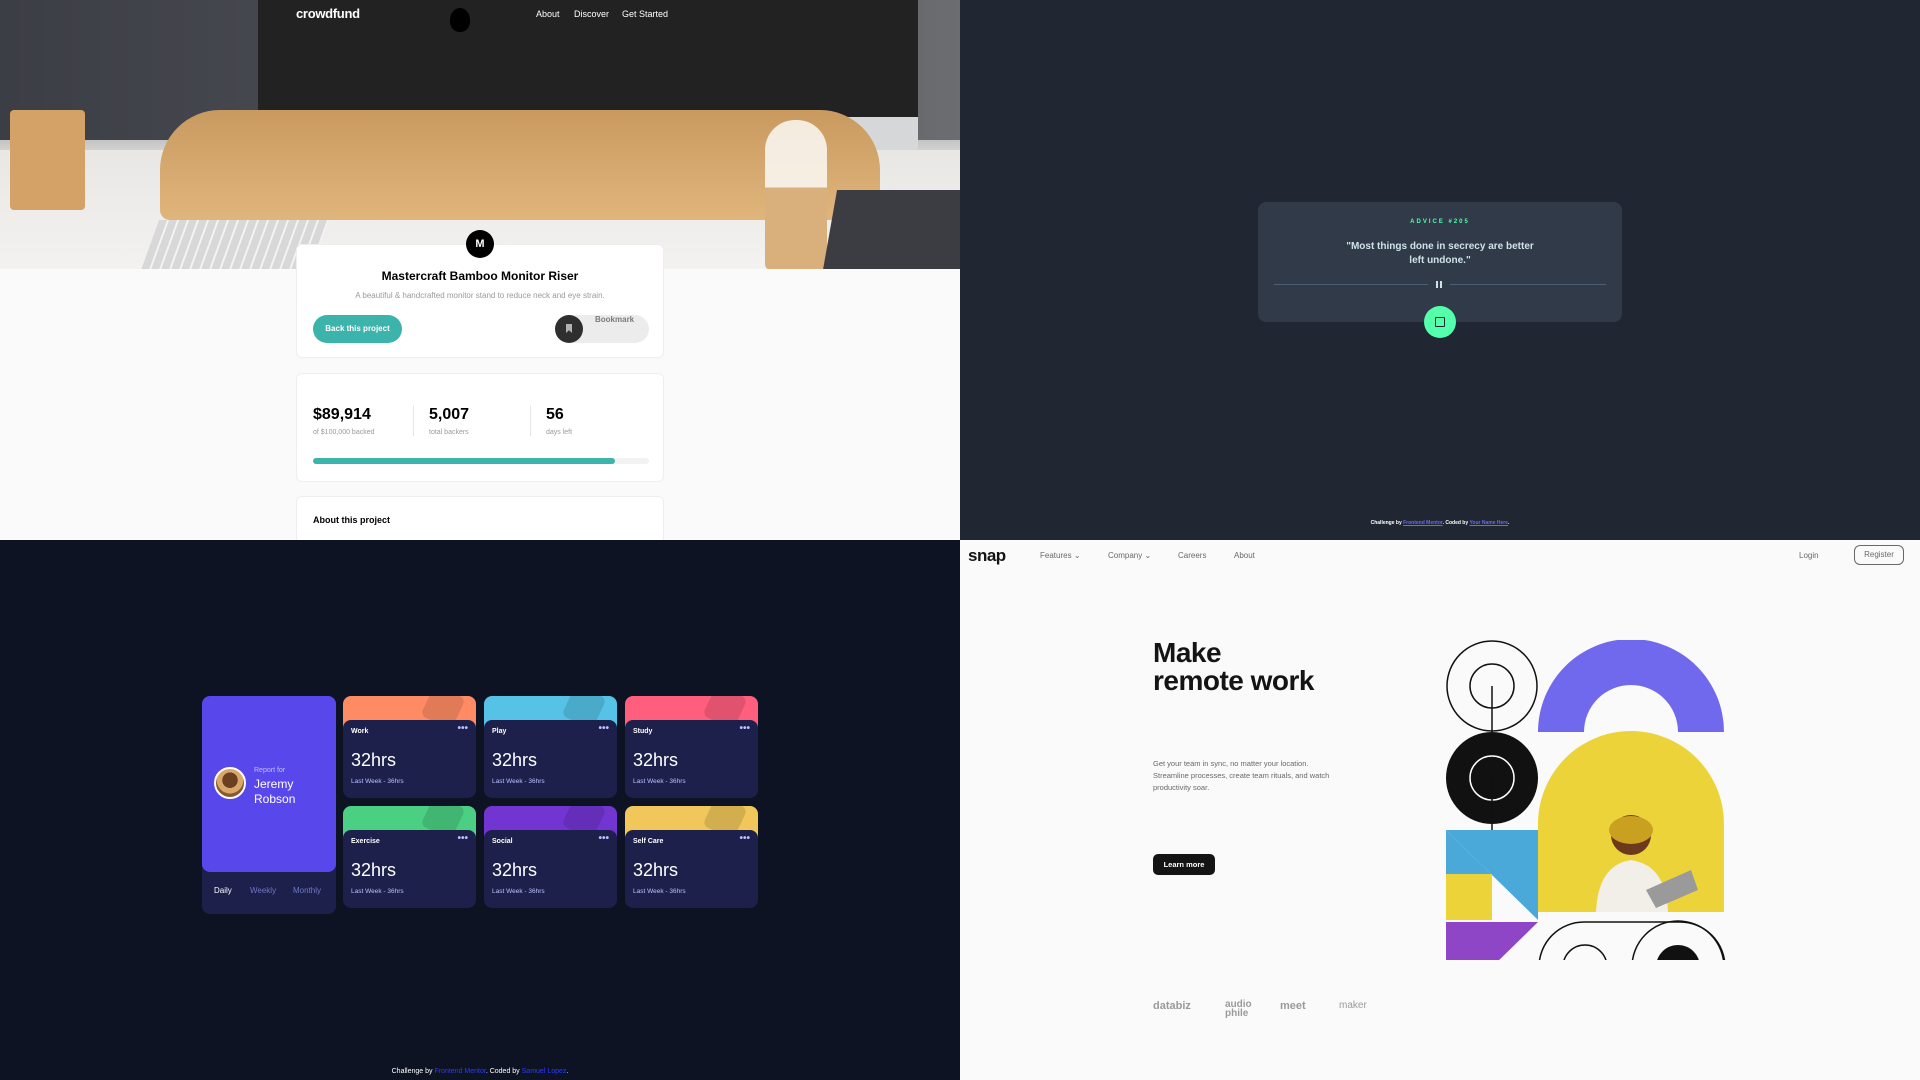  I want to click on hero-illustration, so click(1586, 800).